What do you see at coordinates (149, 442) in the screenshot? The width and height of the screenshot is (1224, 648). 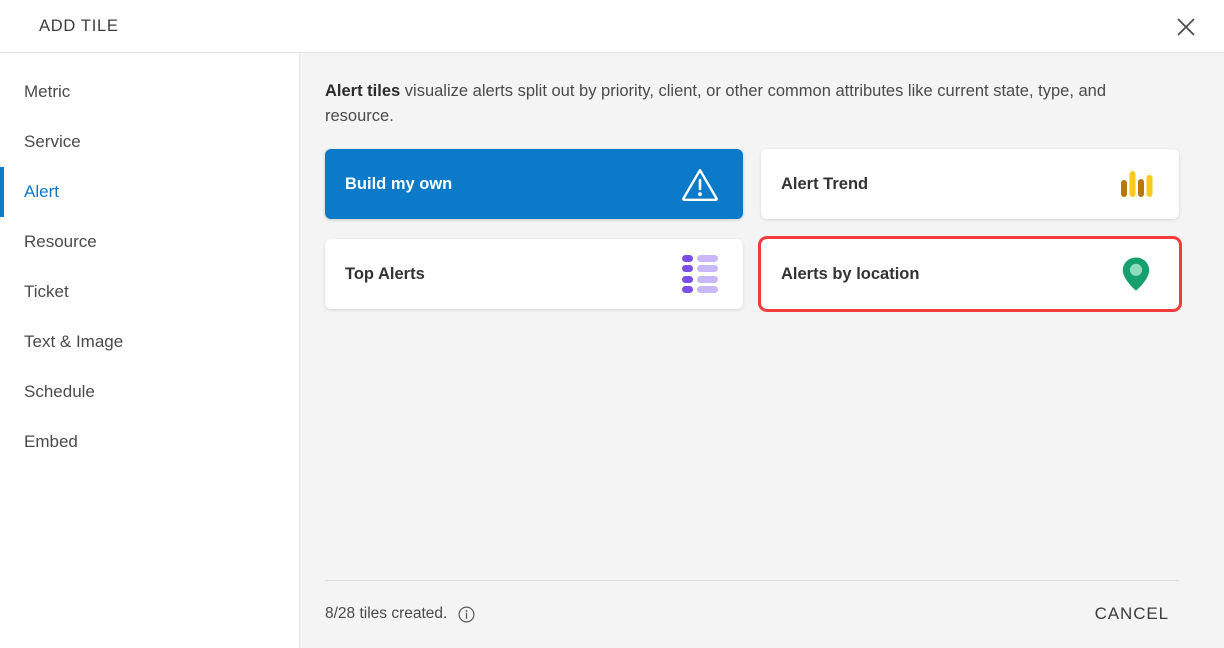 I see `sidebar-item-embed: Embed` at bounding box center [149, 442].